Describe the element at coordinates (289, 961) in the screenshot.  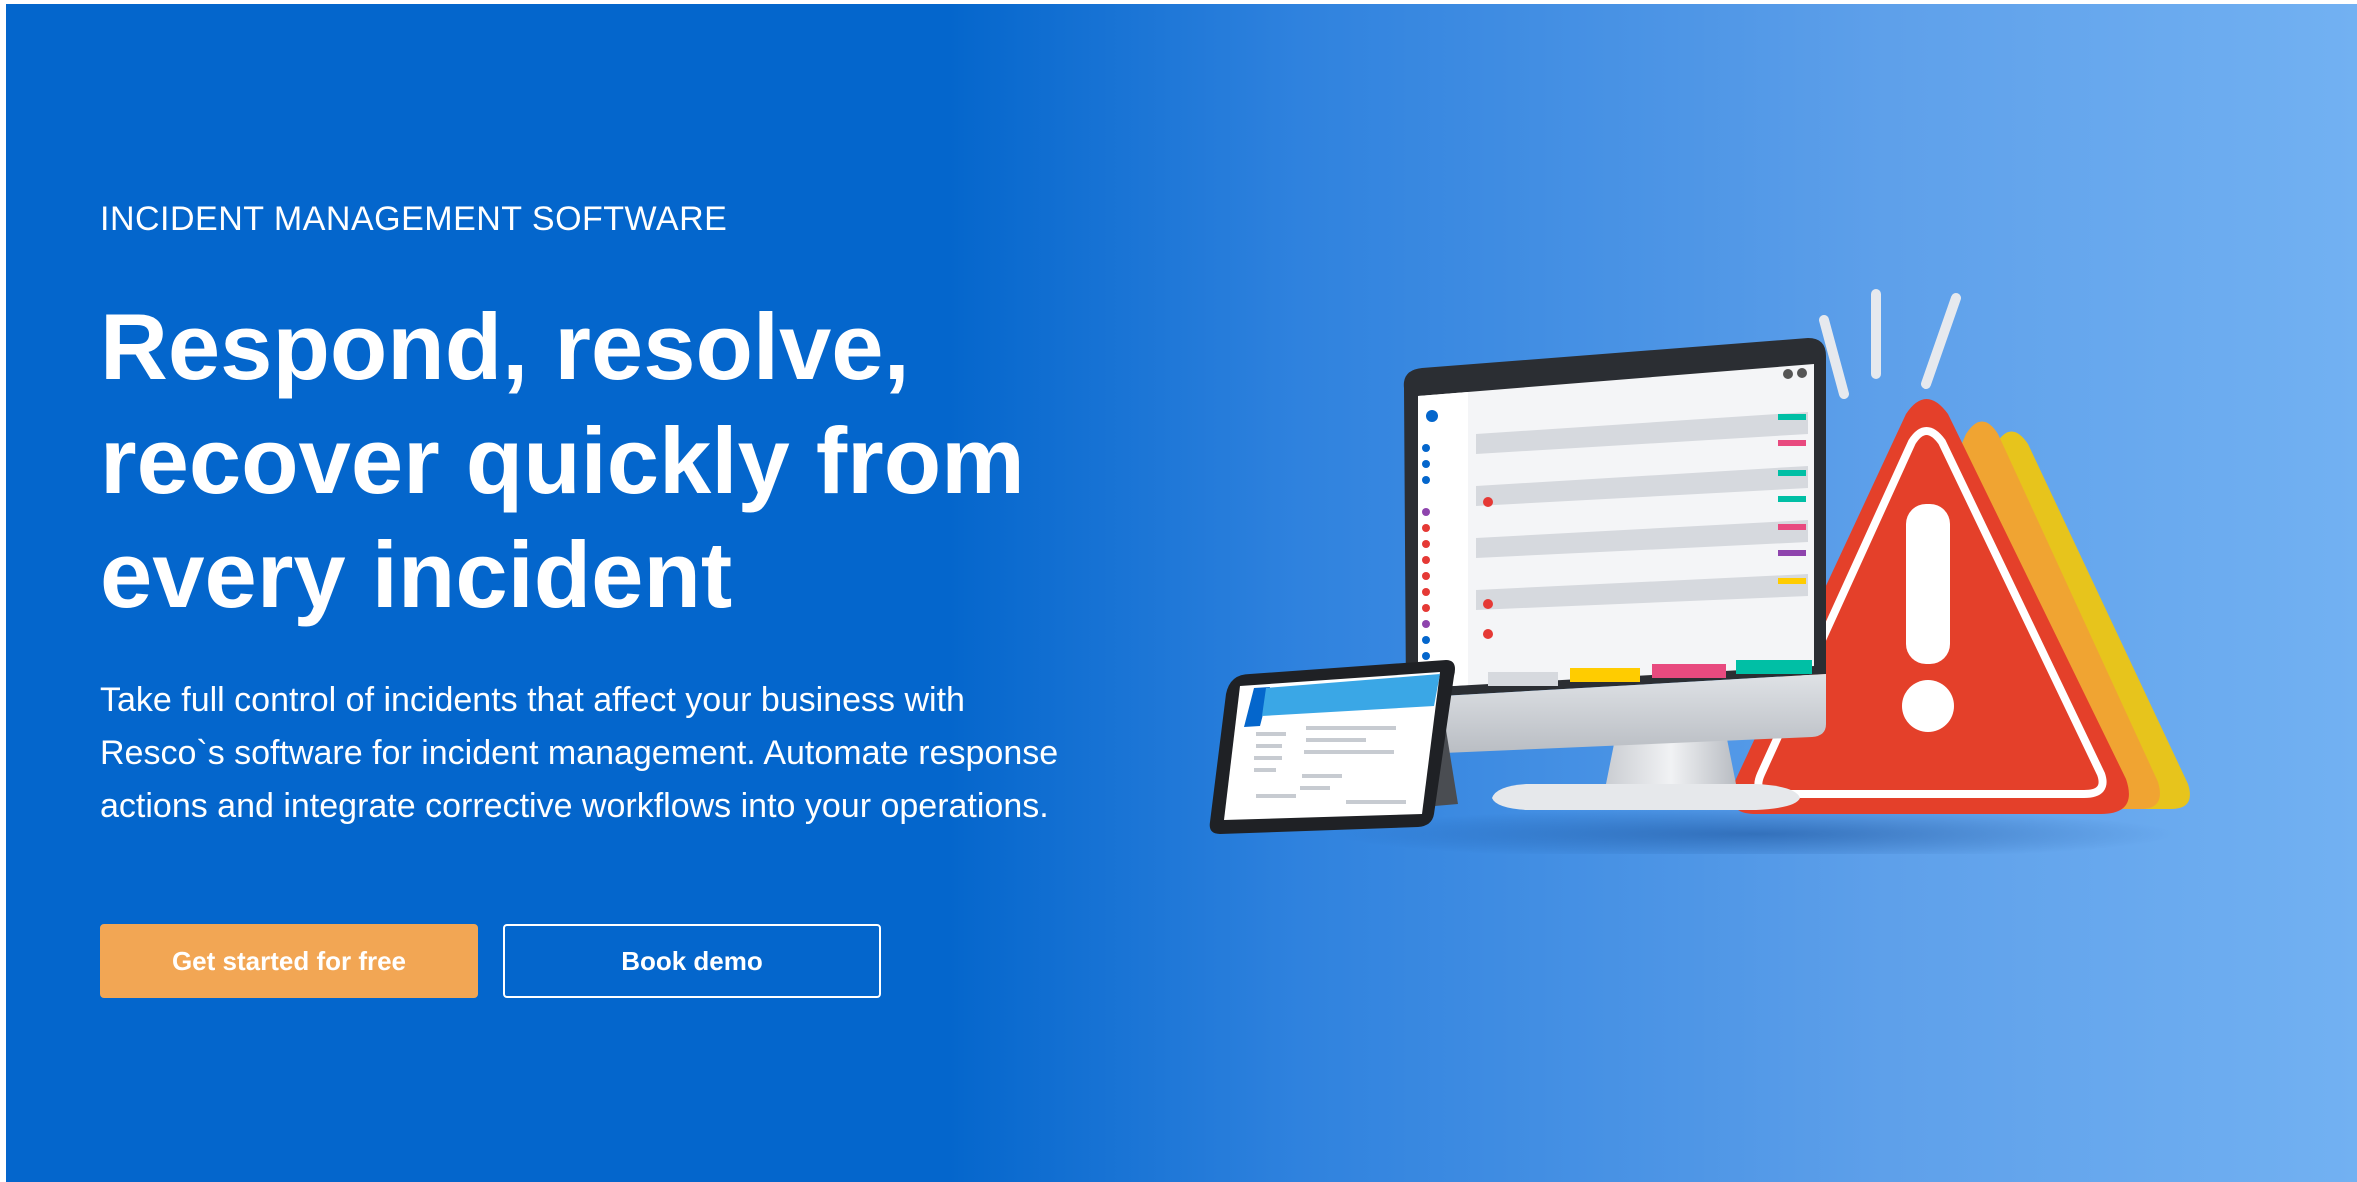
I see `get-started-button: Get started for free` at that location.